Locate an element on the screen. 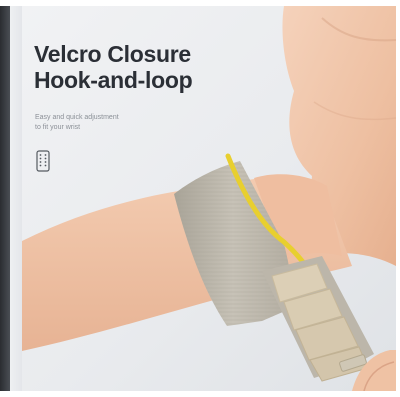 The width and height of the screenshot is (400, 397). feature-headline: Velcro Closure Hook-and-loop is located at coordinates (113, 67).